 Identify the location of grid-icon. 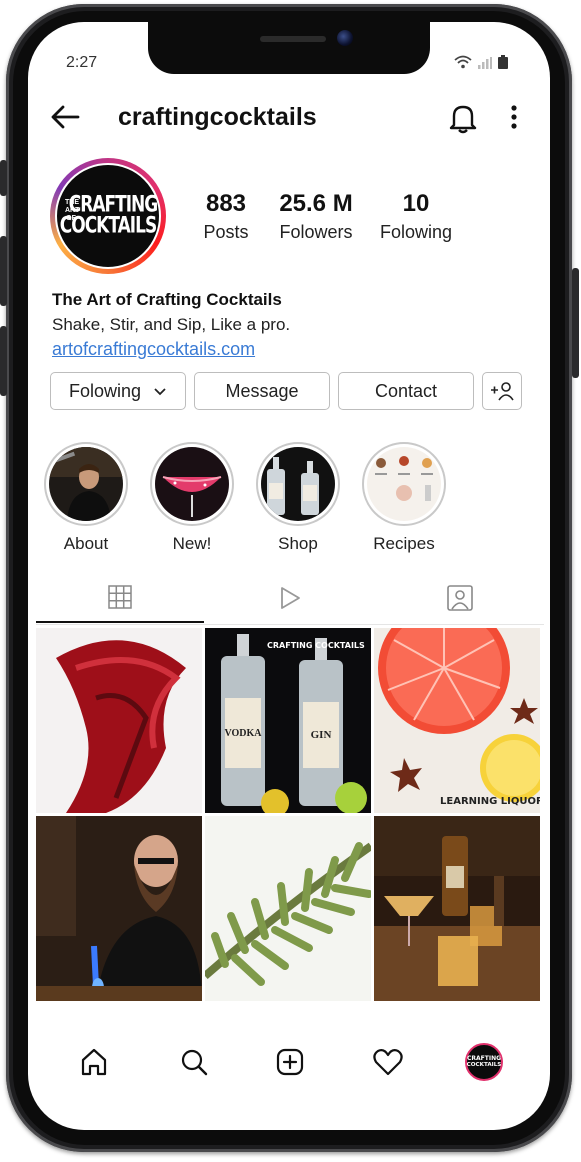
(120, 596).